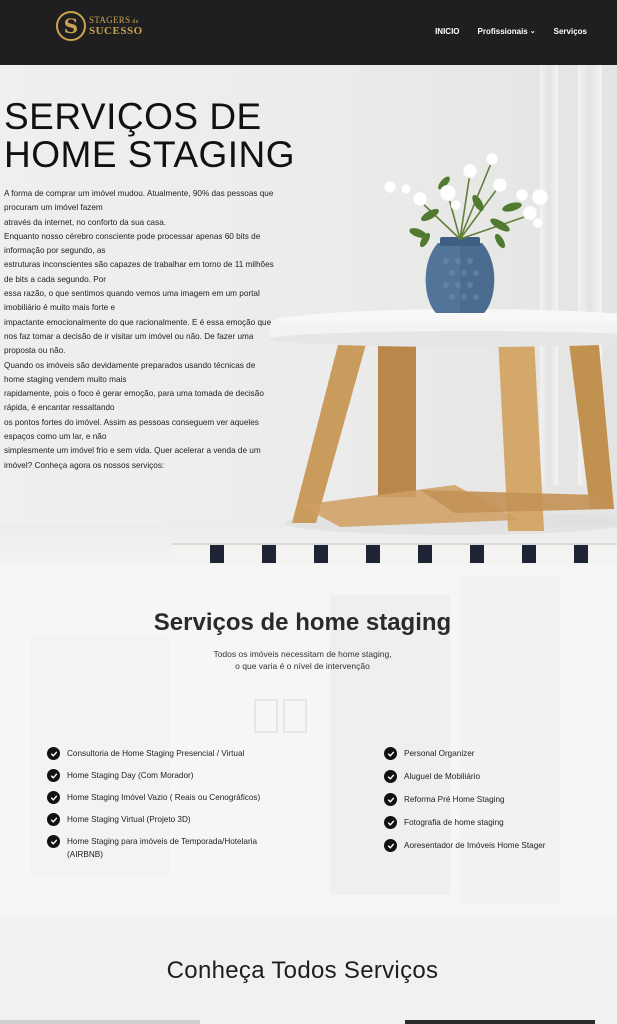 The height and width of the screenshot is (1024, 617). What do you see at coordinates (394, 554) in the screenshot?
I see `striped-rug-image` at bounding box center [394, 554].